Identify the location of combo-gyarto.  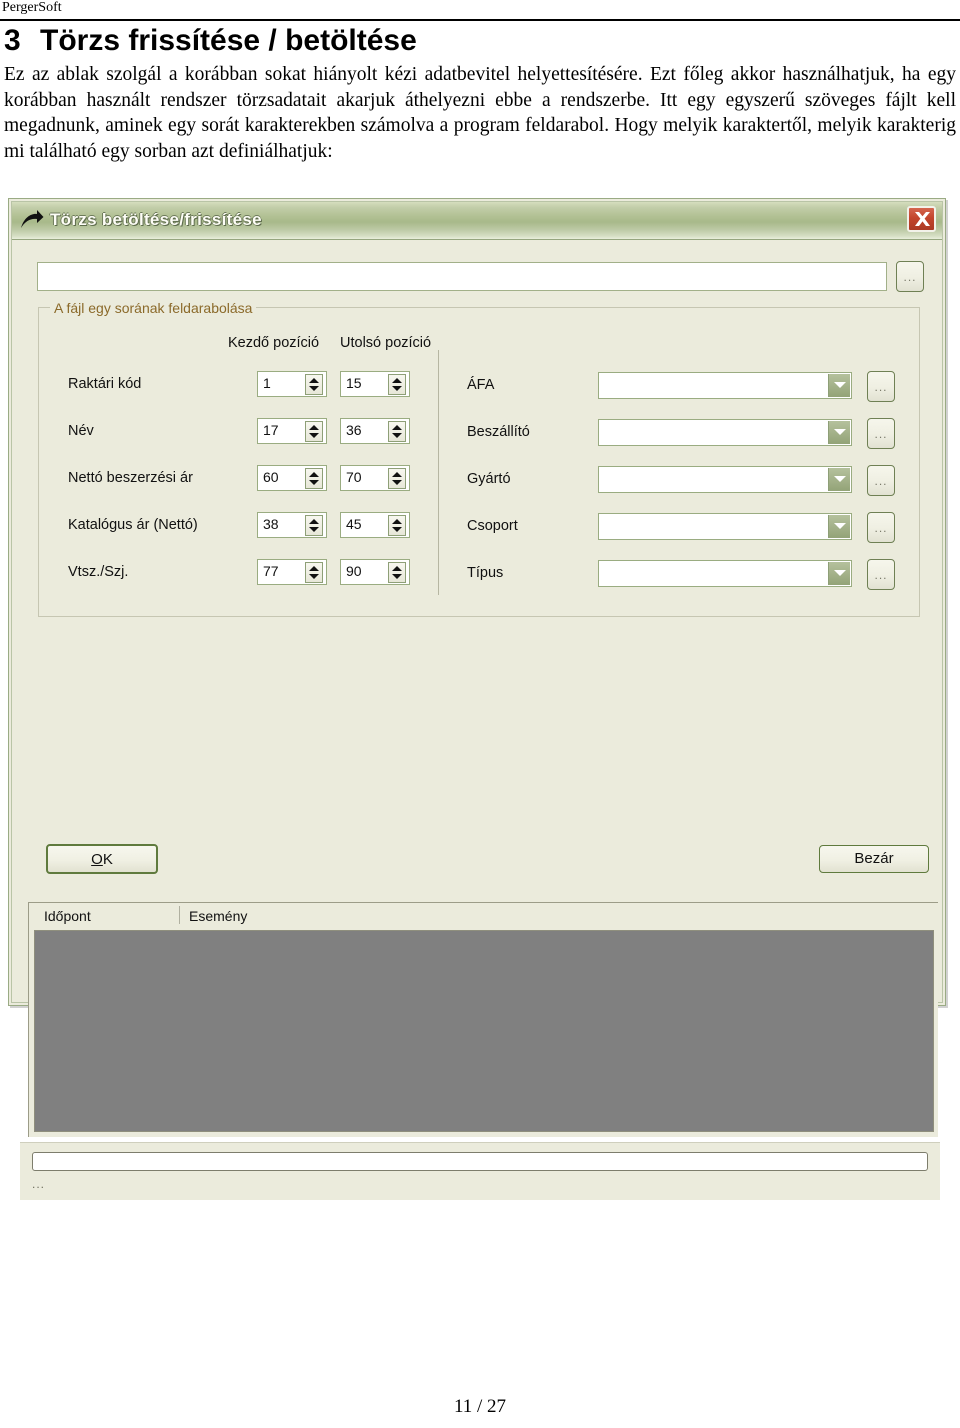
(725, 479).